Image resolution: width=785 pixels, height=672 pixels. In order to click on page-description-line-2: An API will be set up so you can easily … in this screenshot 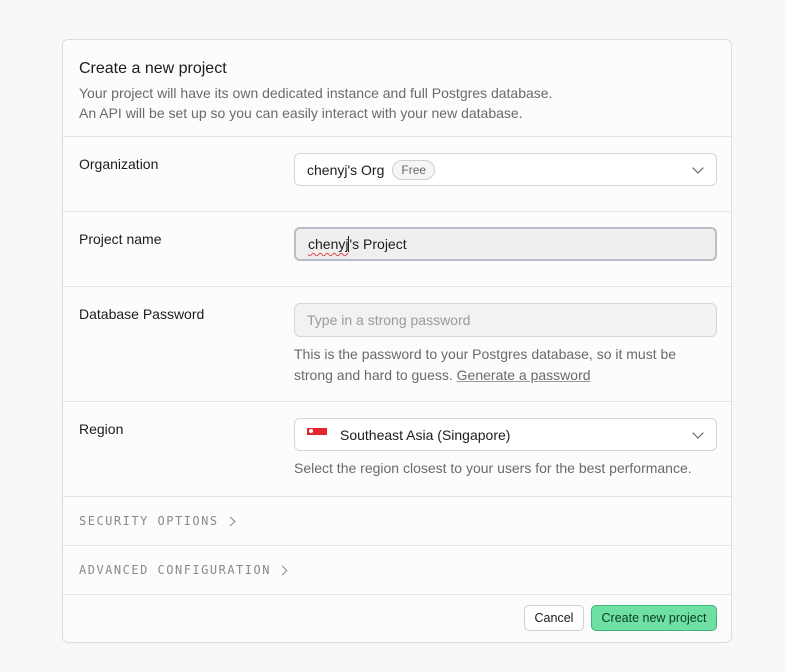, I will do `click(301, 113)`.